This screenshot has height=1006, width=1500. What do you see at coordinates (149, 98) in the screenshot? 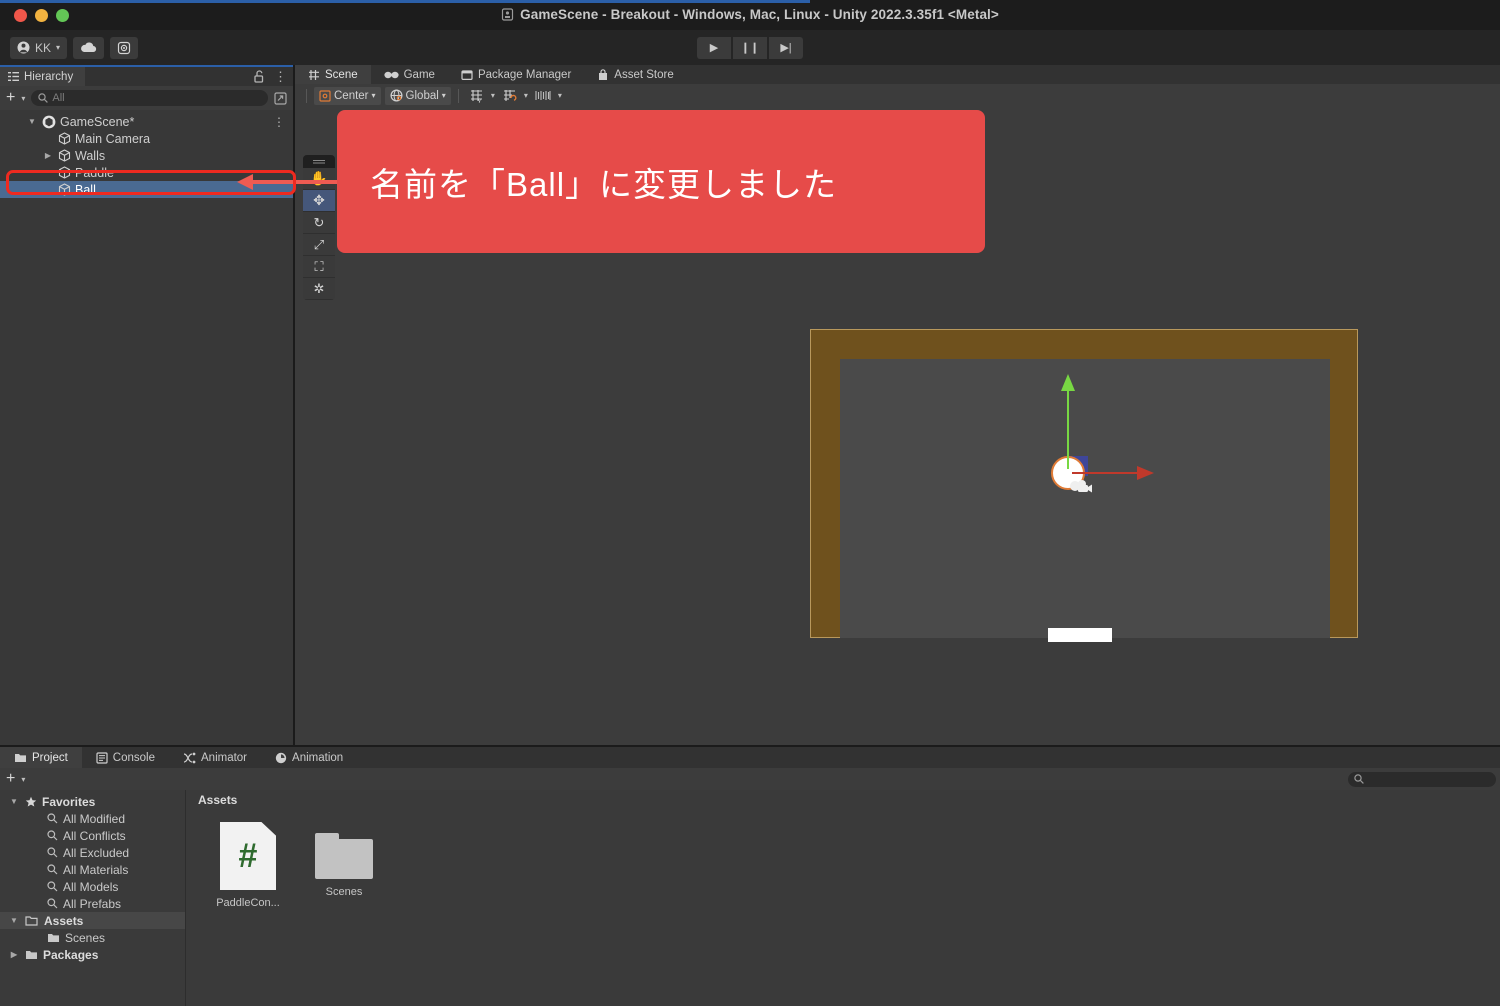
I see `hierarchy-search-input: All` at bounding box center [149, 98].